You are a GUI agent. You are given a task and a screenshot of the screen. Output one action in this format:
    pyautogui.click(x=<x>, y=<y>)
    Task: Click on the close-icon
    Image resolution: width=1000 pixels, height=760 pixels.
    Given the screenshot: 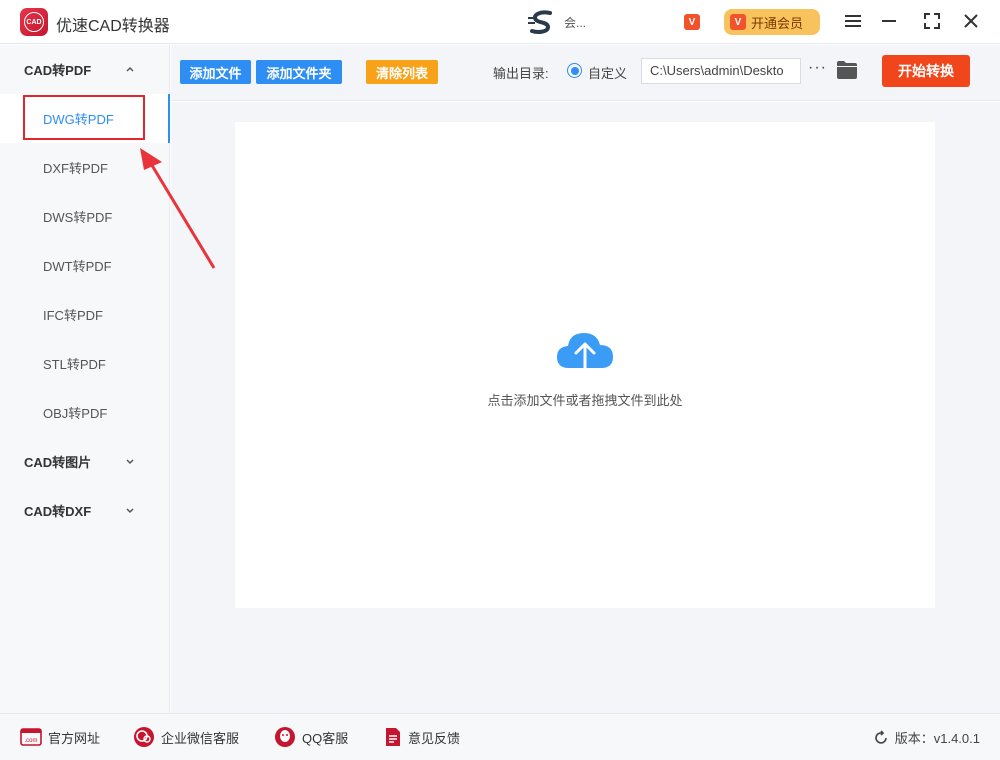 What is the action you would take?
    pyautogui.click(x=971, y=21)
    